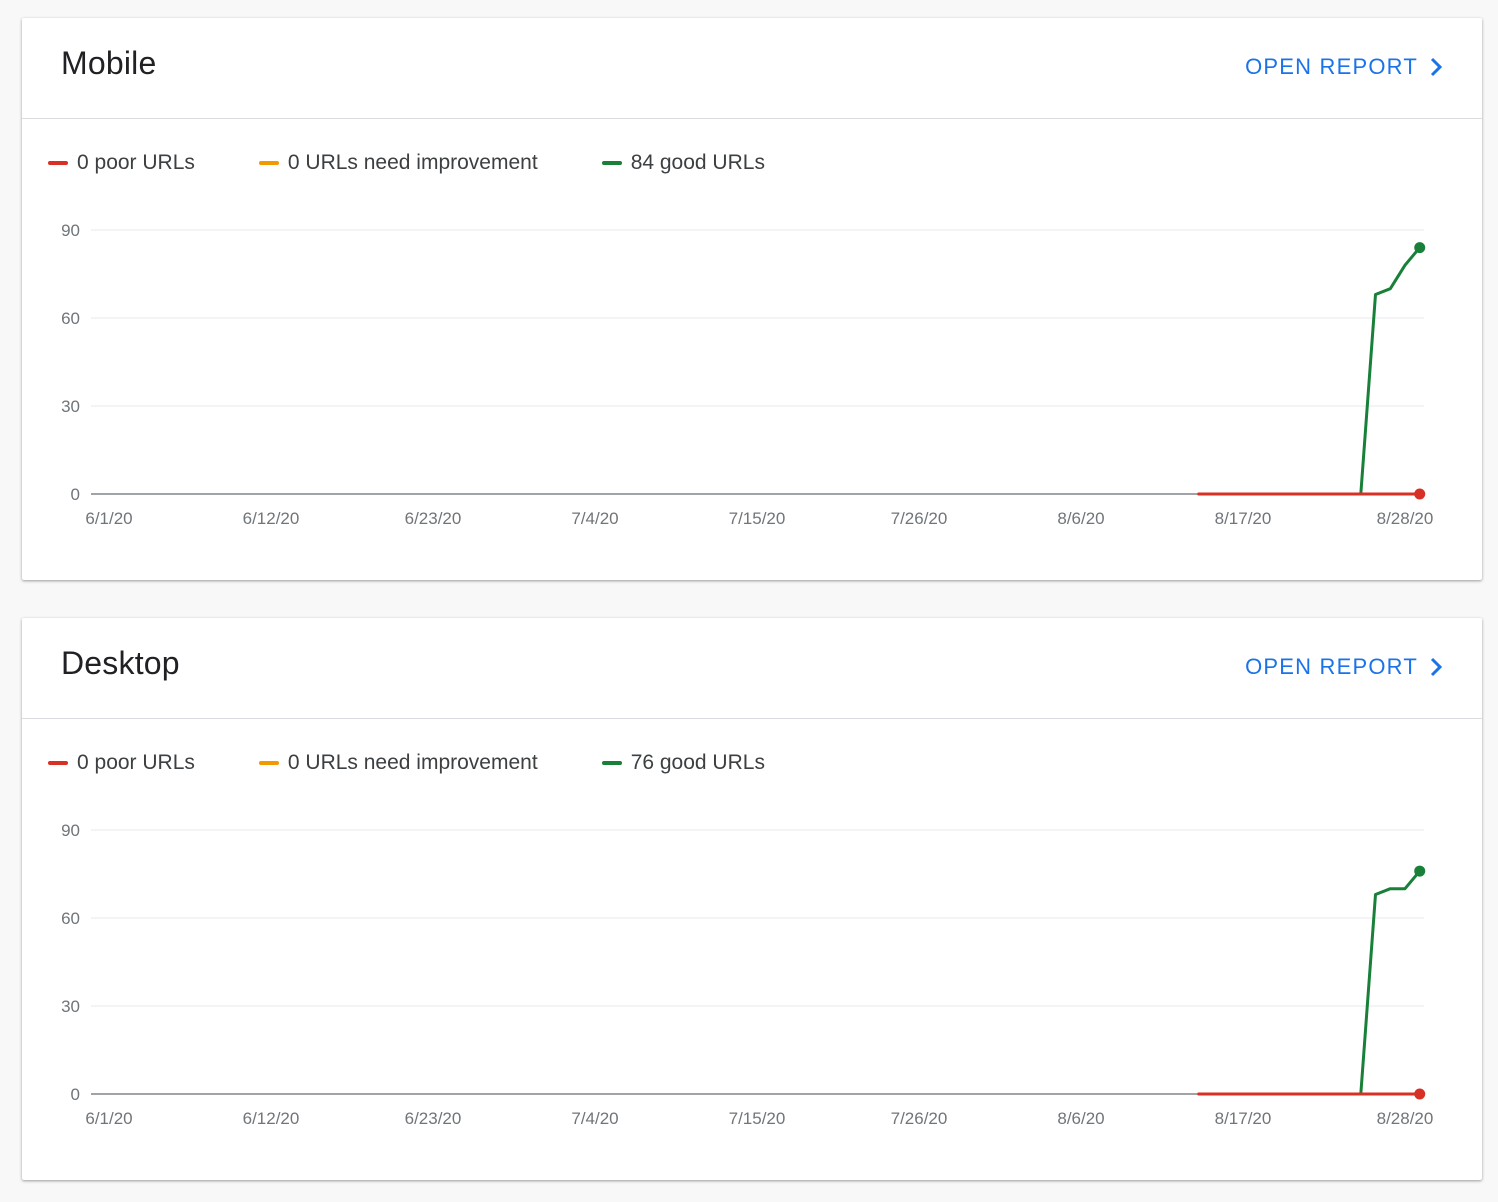  What do you see at coordinates (697, 162) in the screenshot?
I see `legend-label-good: 84 good URLs` at bounding box center [697, 162].